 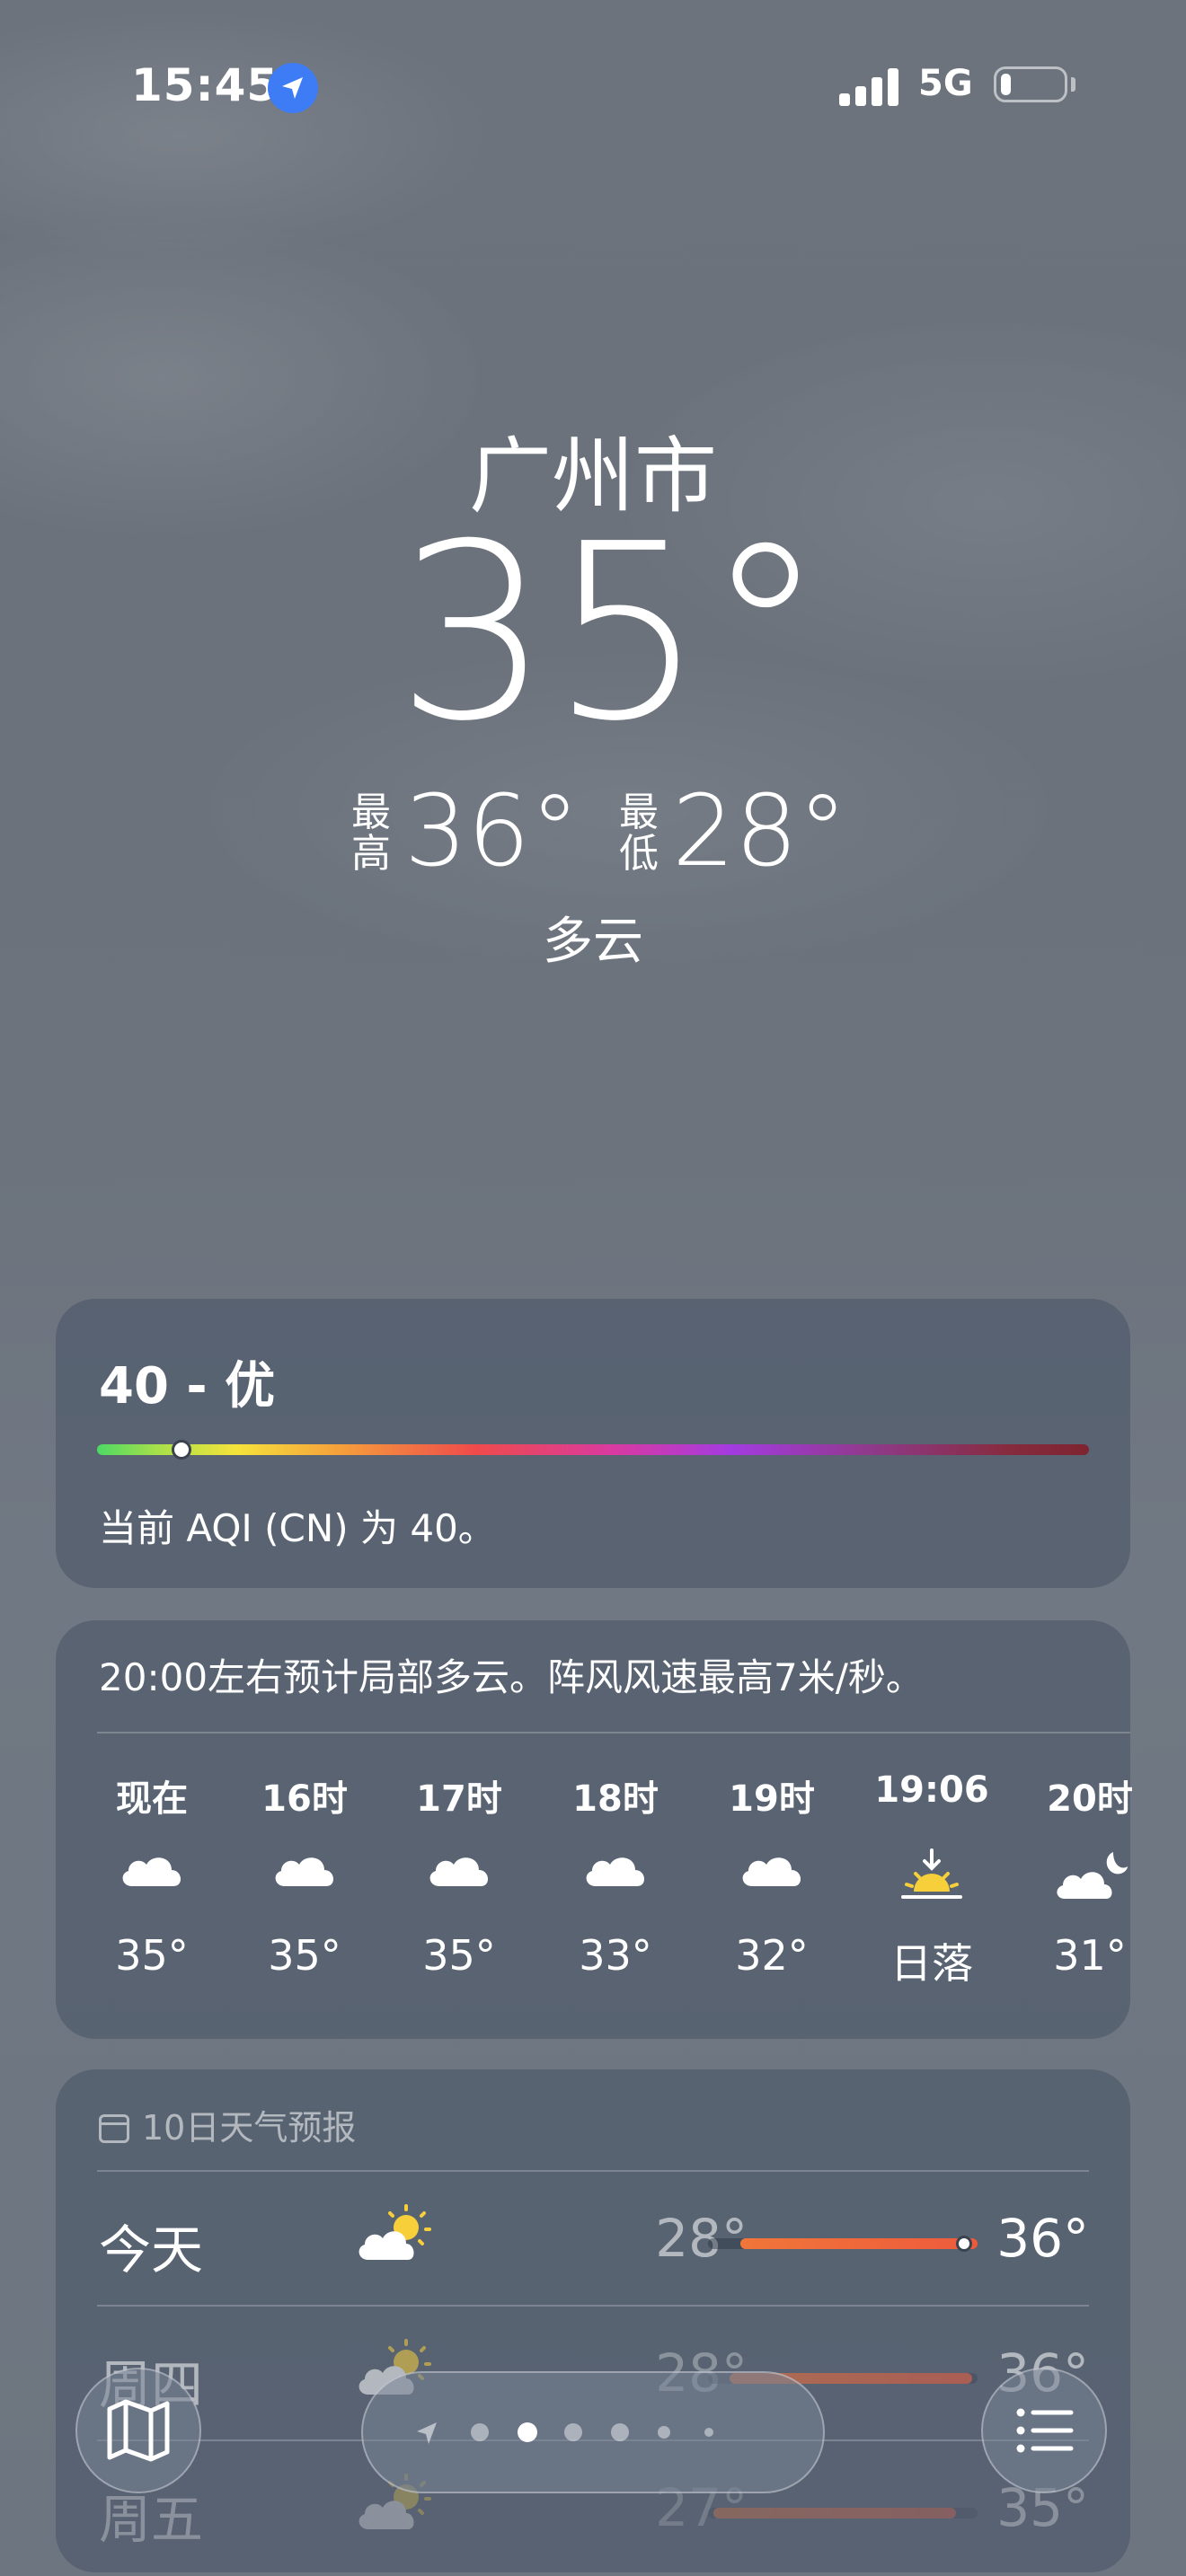 What do you see at coordinates (151, 2249) in the screenshot?
I see `day-name: 今天` at bounding box center [151, 2249].